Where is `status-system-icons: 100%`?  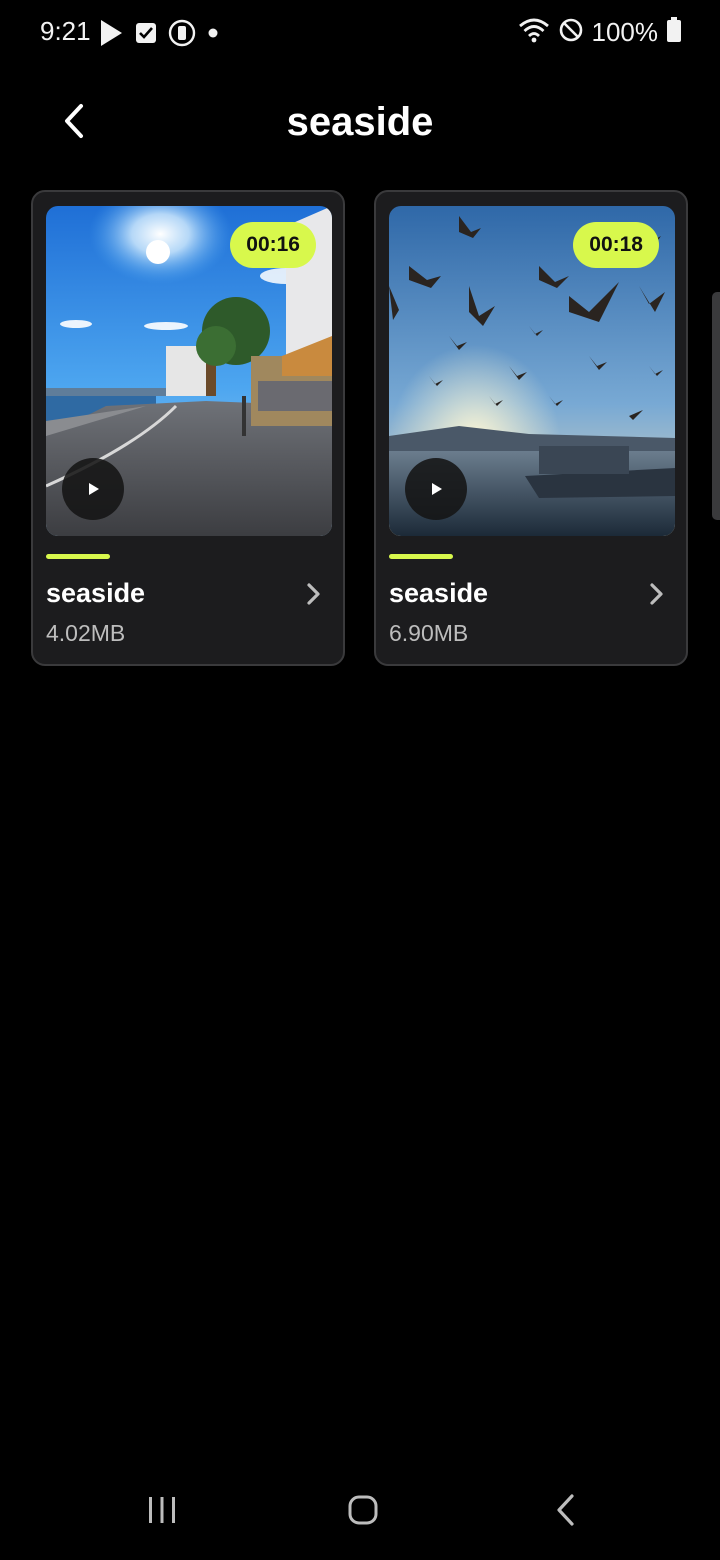 status-system-icons: 100% is located at coordinates (600, 32).